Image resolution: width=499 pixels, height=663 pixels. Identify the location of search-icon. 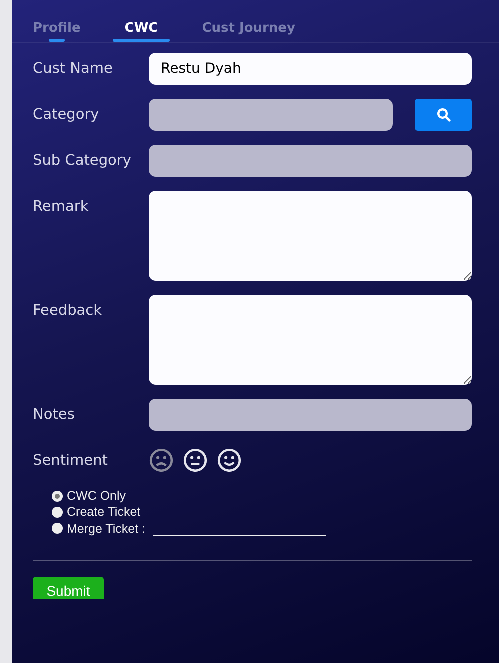
(443, 115).